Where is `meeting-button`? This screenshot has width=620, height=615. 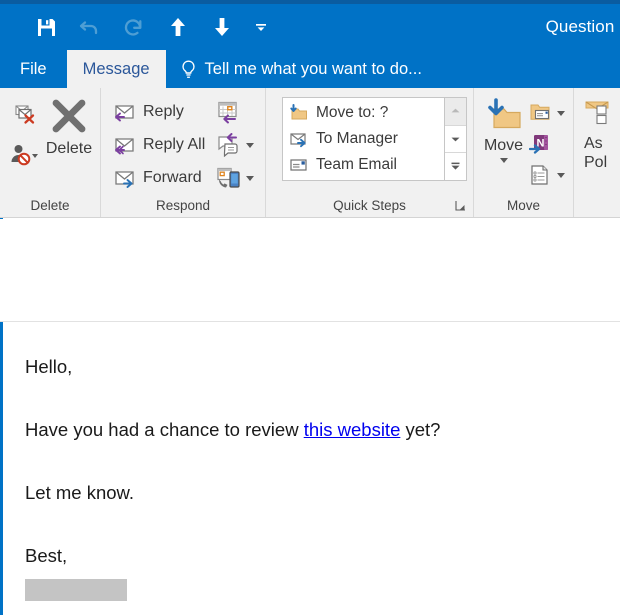 meeting-button is located at coordinates (235, 112).